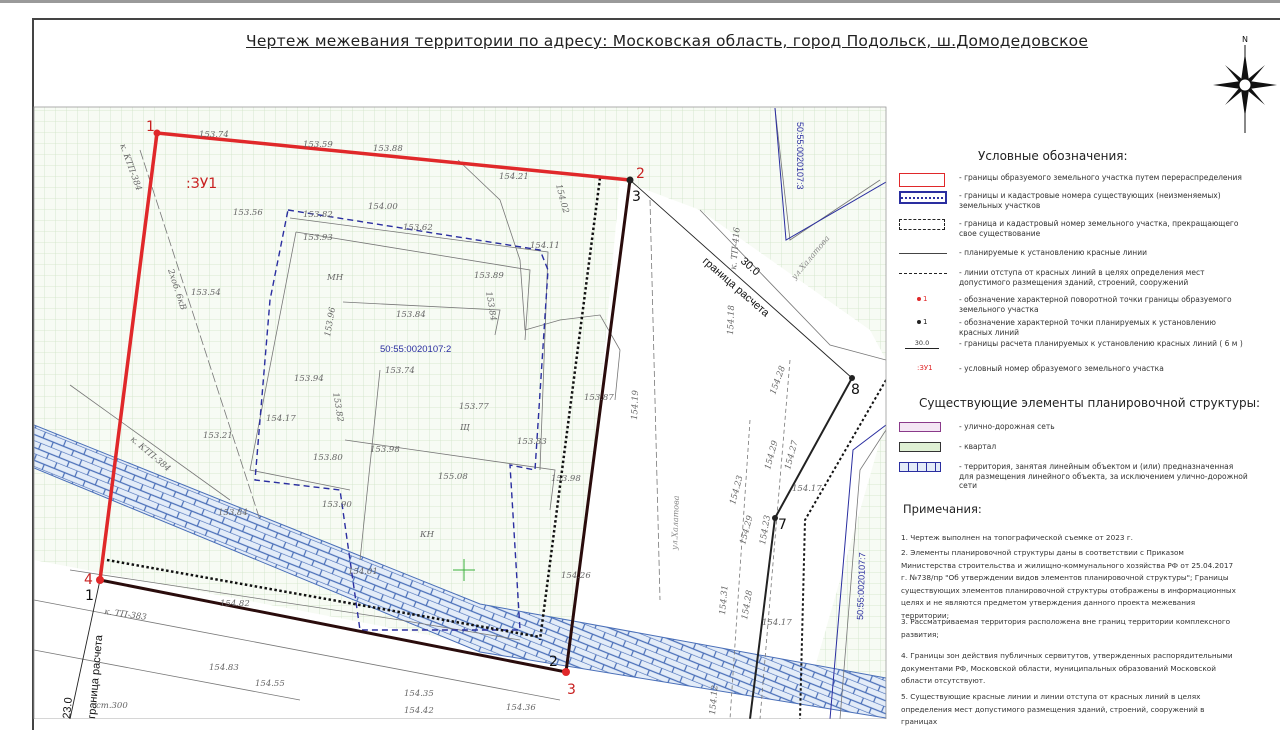 The image size is (1280, 730). I want to click on elevation-label: 153.90, so click(337, 505).